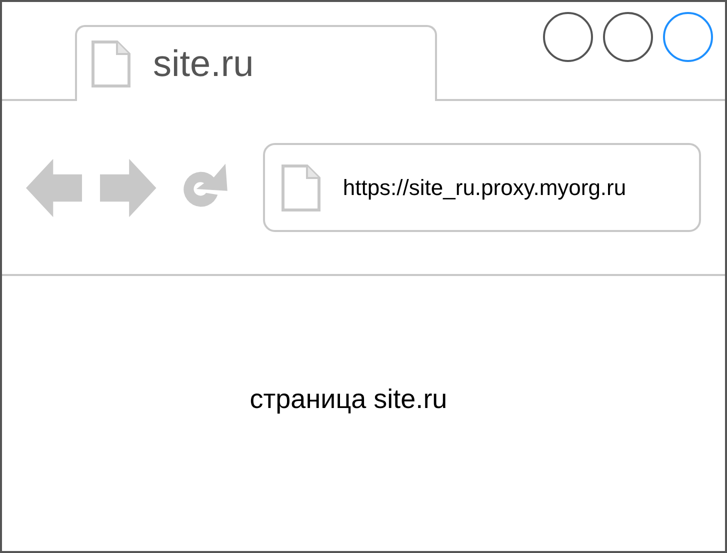 This screenshot has width=727, height=553. What do you see at coordinates (256, 63) in the screenshot?
I see `browser-tab: site.ru` at bounding box center [256, 63].